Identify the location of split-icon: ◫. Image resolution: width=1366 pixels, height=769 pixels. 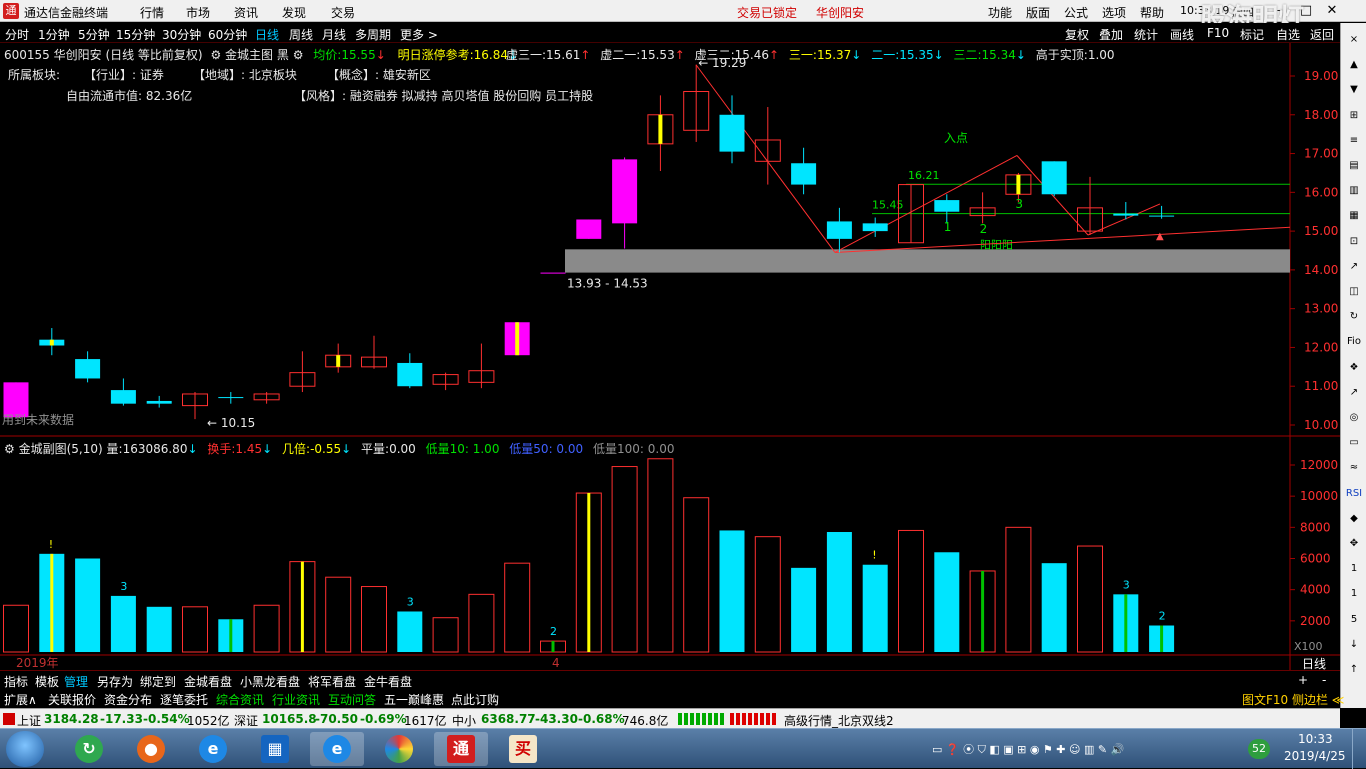
(1354, 292).